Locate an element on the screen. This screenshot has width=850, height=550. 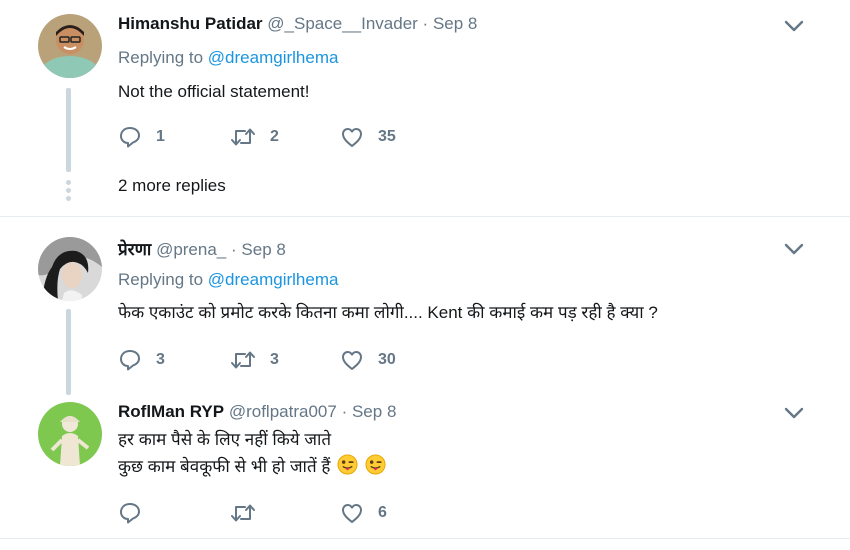
divider is located at coordinates (425, 538).